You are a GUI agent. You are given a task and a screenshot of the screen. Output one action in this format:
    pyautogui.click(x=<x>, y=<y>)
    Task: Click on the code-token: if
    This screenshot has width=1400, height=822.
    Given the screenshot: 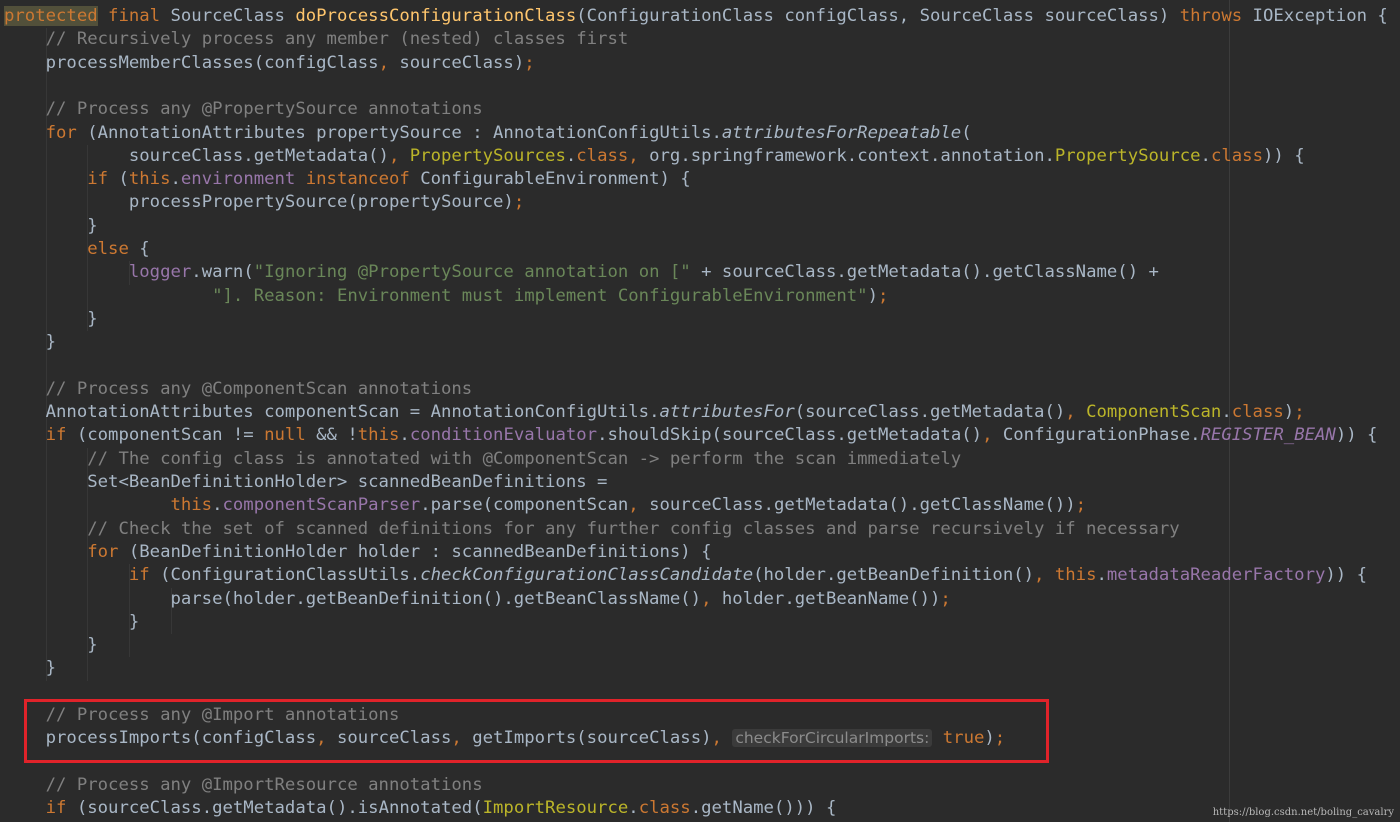 What is the action you would take?
    pyautogui.click(x=56, y=808)
    